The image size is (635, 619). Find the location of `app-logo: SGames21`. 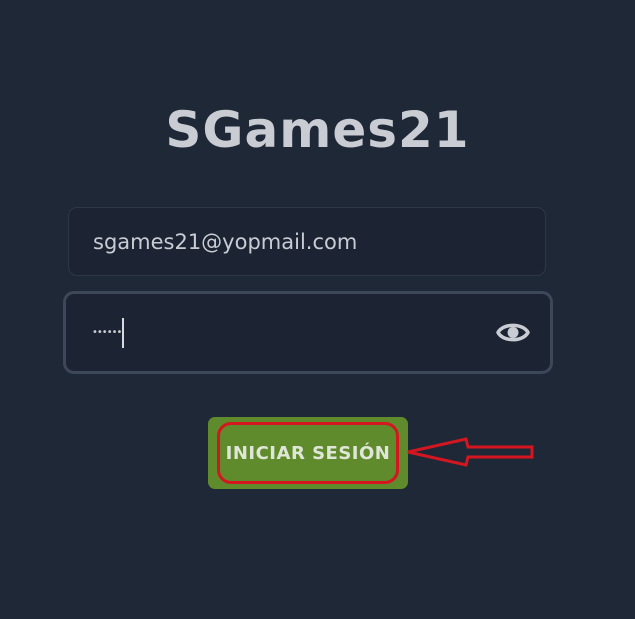

app-logo: SGames21 is located at coordinates (317, 130).